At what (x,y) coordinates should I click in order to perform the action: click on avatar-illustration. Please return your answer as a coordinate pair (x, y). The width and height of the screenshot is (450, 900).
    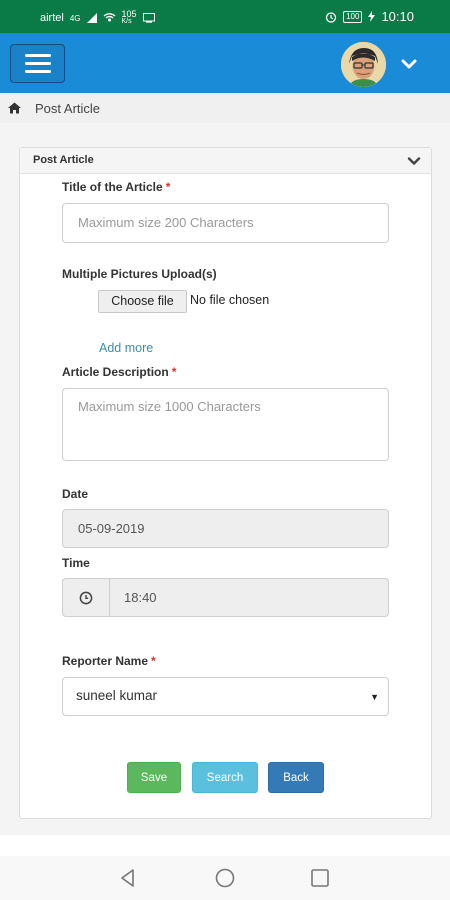
    Looking at the image, I should click on (363, 64).